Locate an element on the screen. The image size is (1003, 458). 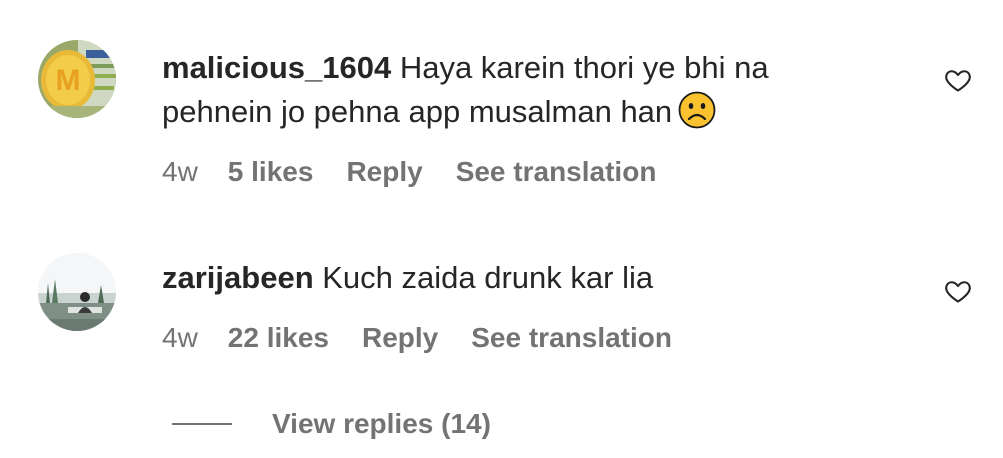
view-replies-button: View replies (14) is located at coordinates (331, 424).